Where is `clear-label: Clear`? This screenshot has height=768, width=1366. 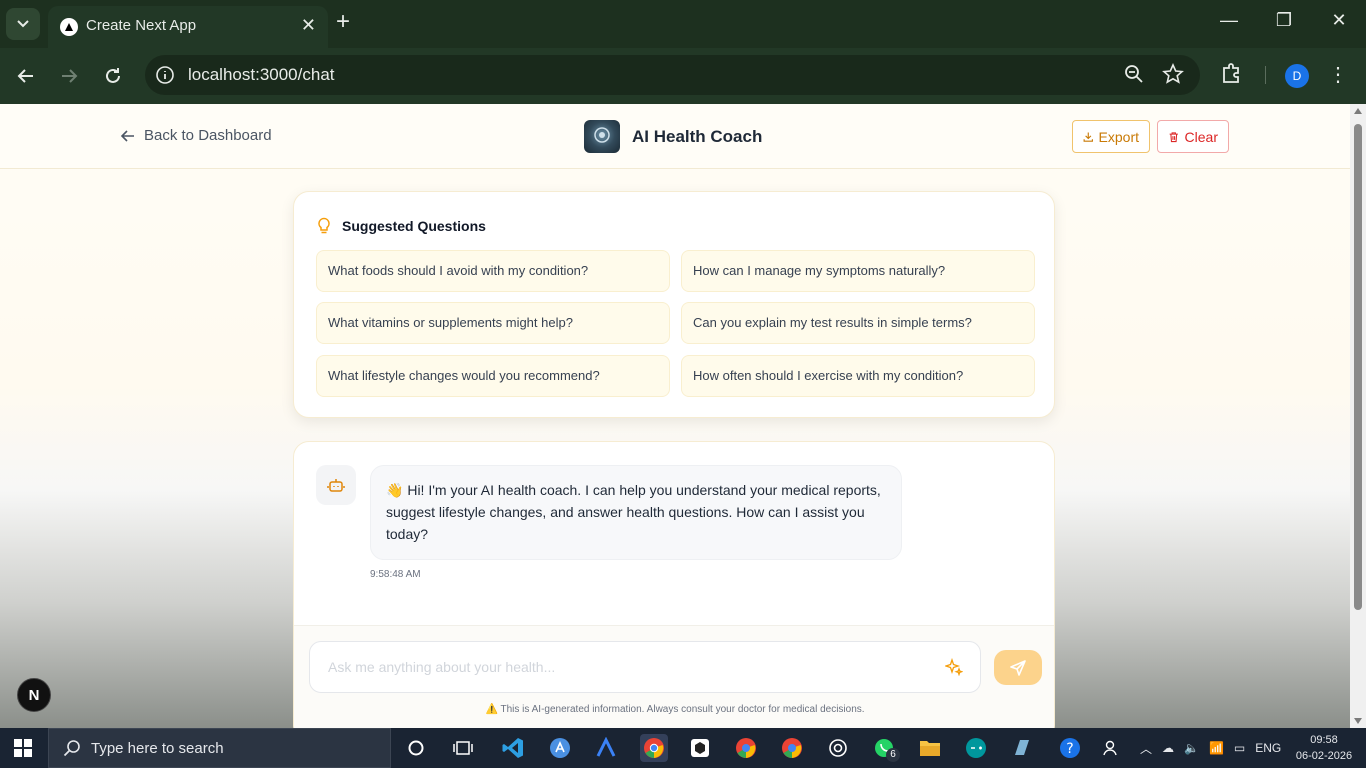
clear-label: Clear is located at coordinates (1201, 136).